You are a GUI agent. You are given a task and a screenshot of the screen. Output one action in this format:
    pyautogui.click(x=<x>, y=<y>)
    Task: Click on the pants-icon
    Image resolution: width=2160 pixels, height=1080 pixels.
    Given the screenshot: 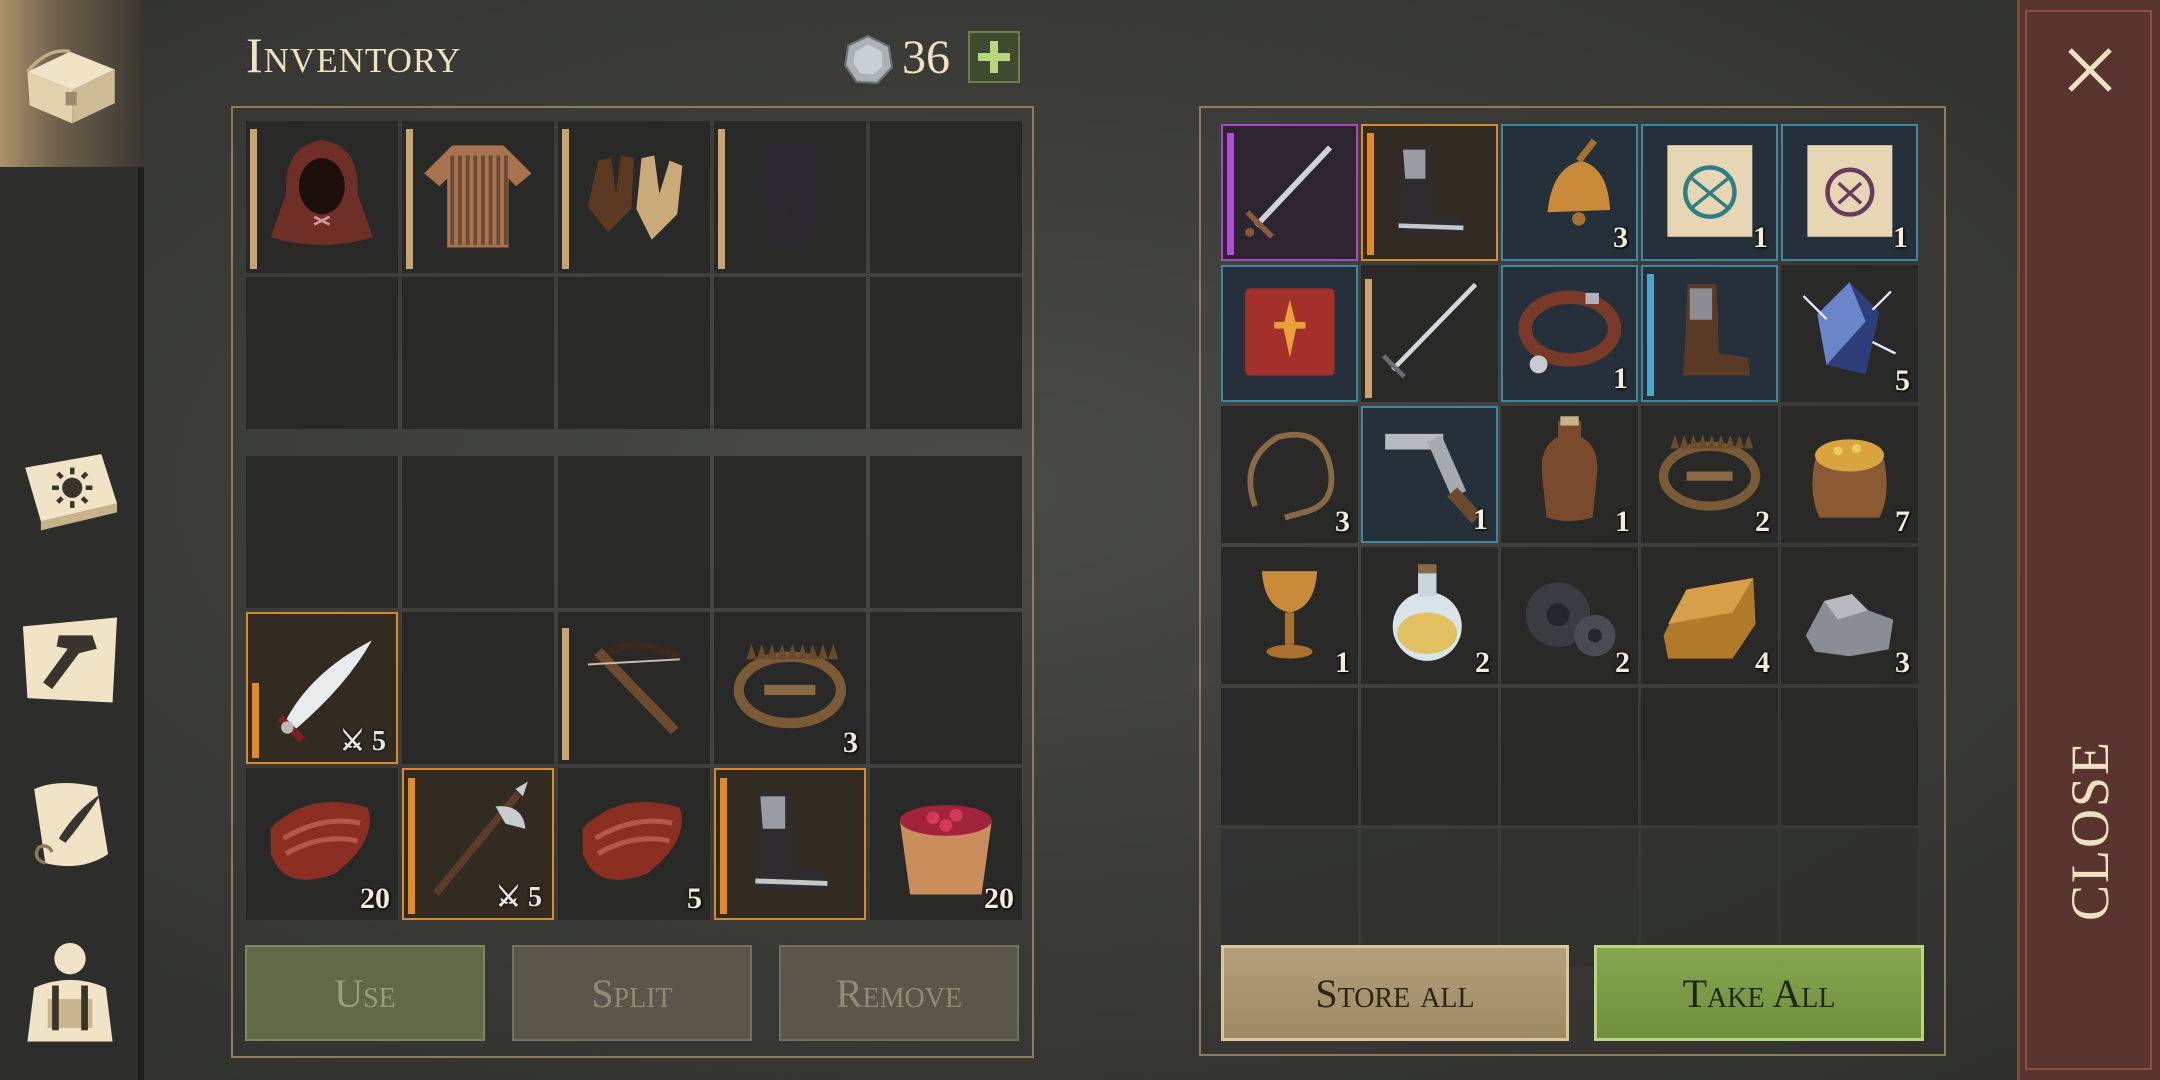 What is the action you would take?
    pyautogui.click(x=790, y=195)
    